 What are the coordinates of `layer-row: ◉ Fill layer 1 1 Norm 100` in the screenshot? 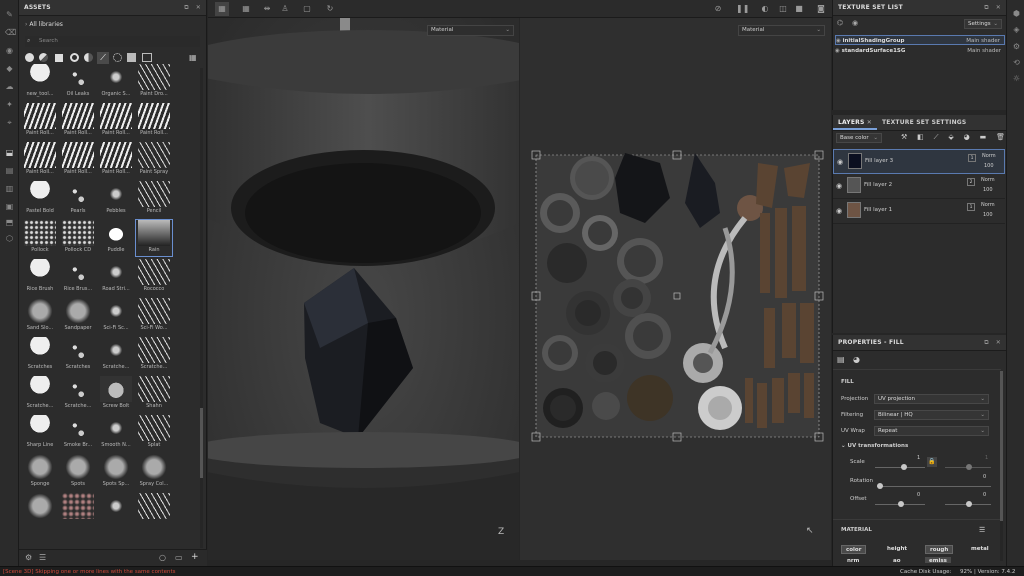 It's located at (919, 211).